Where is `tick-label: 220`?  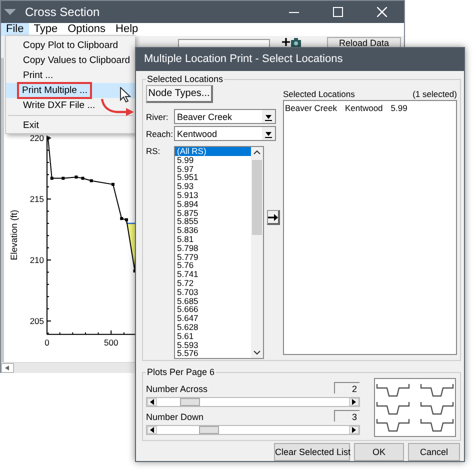
tick-label: 220 is located at coordinates (37, 138).